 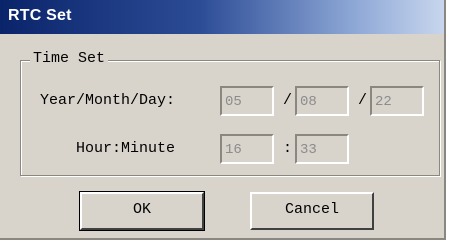 I want to click on year-month-day-label: Year/Month/Day:, so click(x=108, y=100).